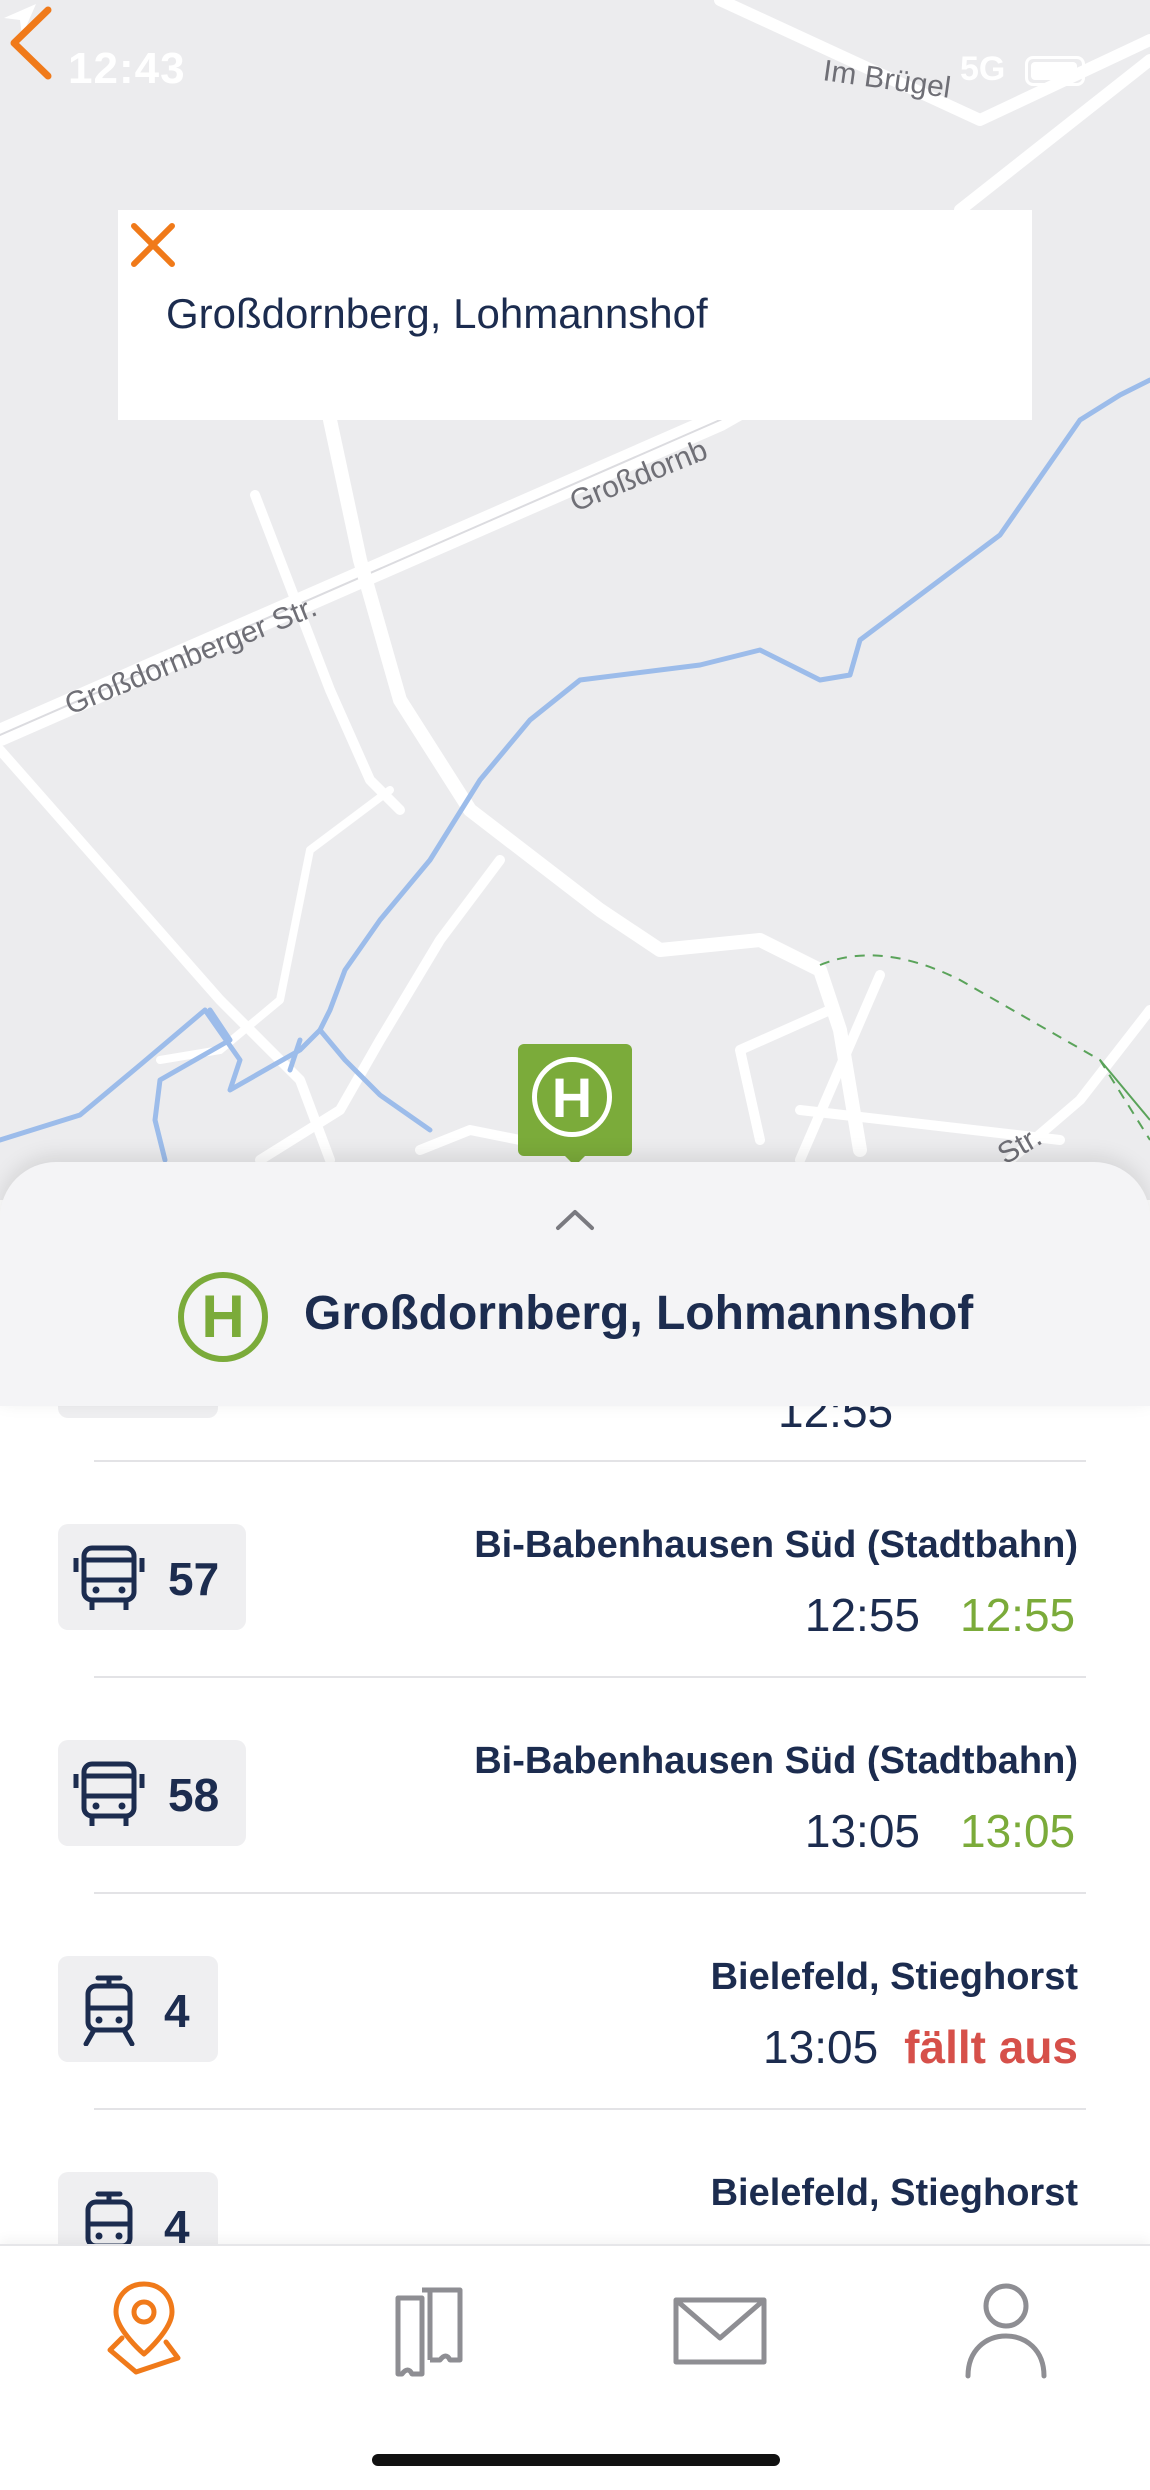 The width and height of the screenshot is (1150, 2490). Describe the element at coordinates (639, 1313) in the screenshot. I see `stop-title: Großdornberg, Lohmannshof` at that location.